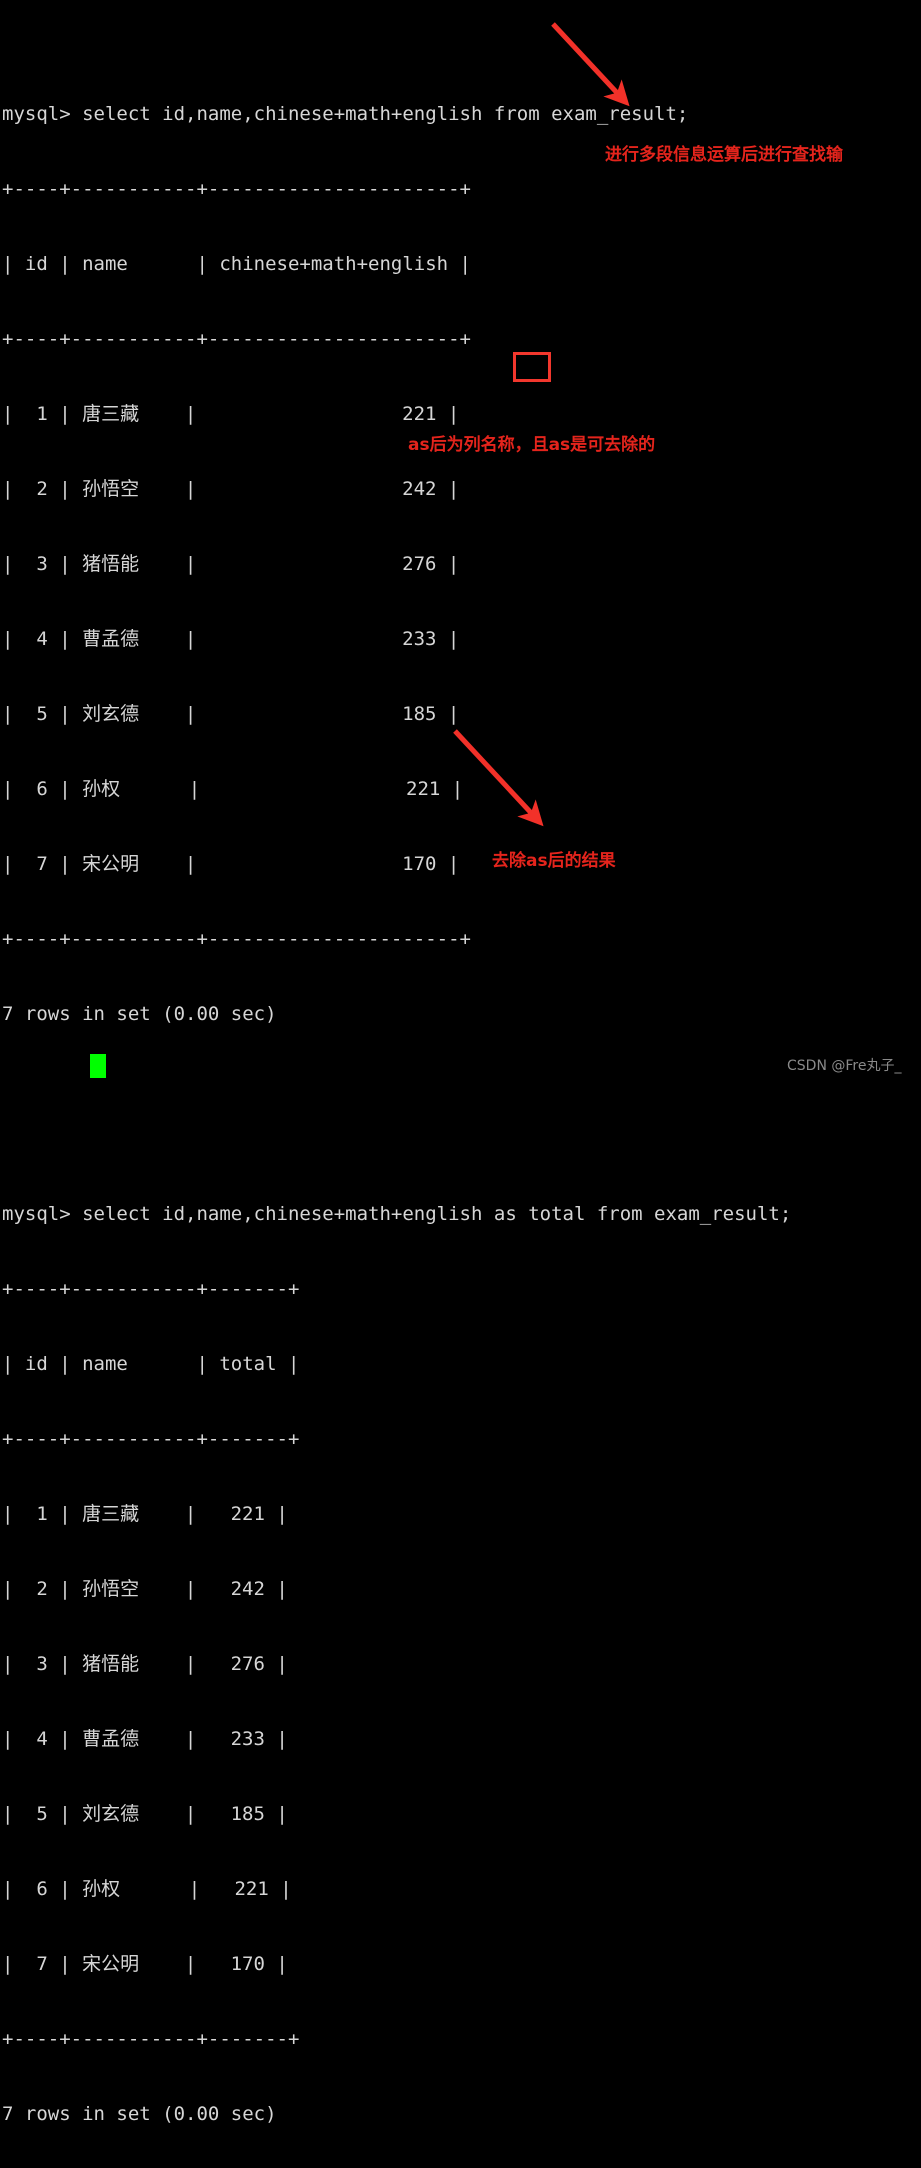  Describe the element at coordinates (236, 264) in the screenshot. I see `table-header: | id | name | chinese+math+english |` at that location.